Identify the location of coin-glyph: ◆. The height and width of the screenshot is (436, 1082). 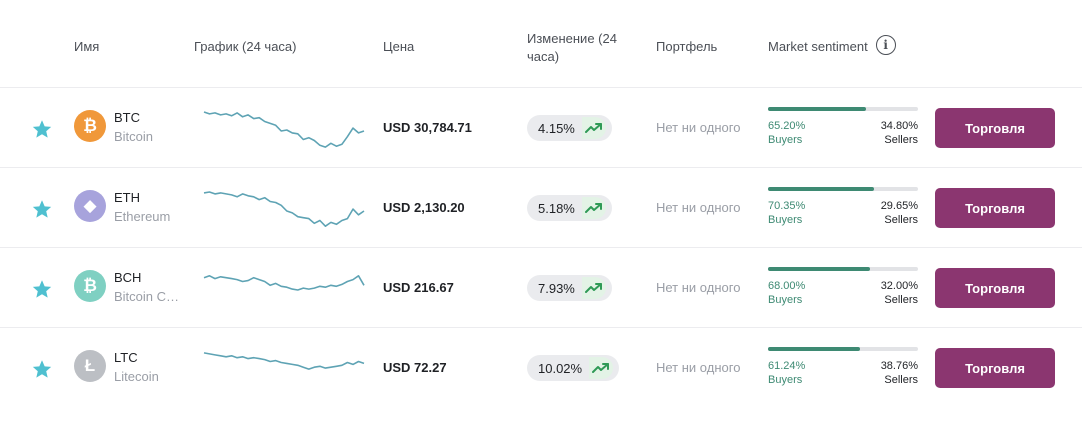
(90, 205).